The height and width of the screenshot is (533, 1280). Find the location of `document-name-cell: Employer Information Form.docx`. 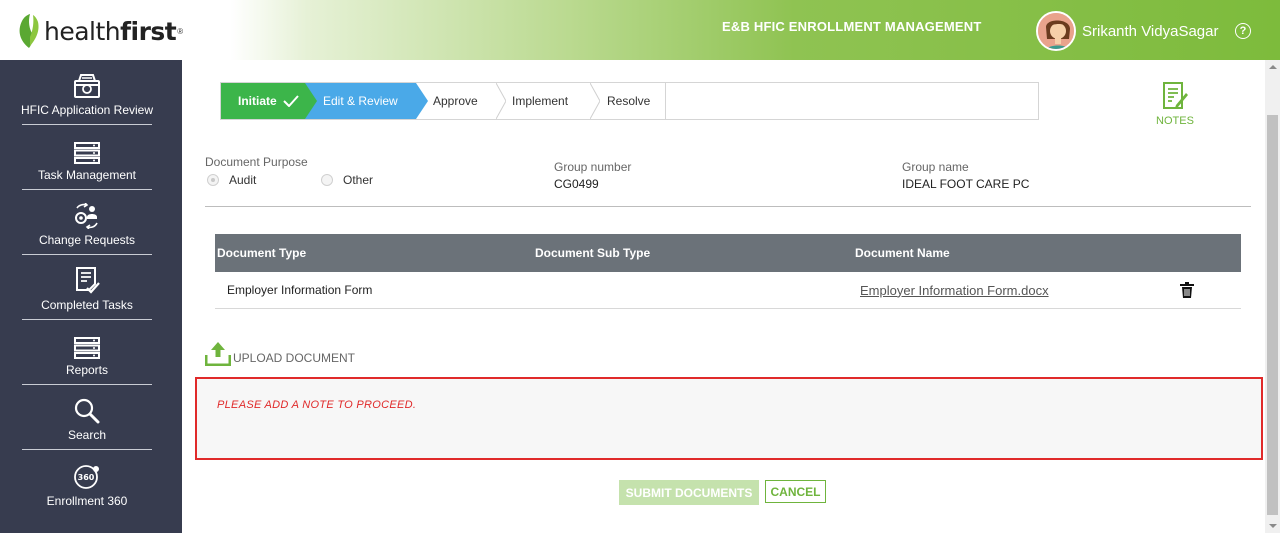

document-name-cell: Employer Information Form.docx is located at coordinates (1015, 290).